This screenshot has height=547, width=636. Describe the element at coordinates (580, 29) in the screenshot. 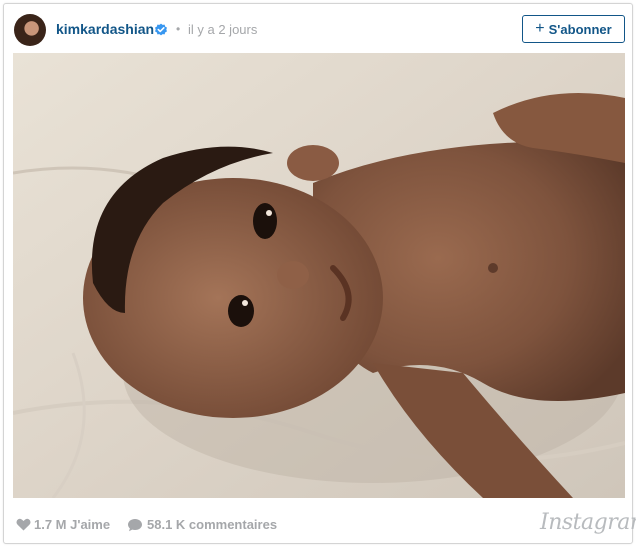

I see `follow-button-label: S'abonner` at that location.